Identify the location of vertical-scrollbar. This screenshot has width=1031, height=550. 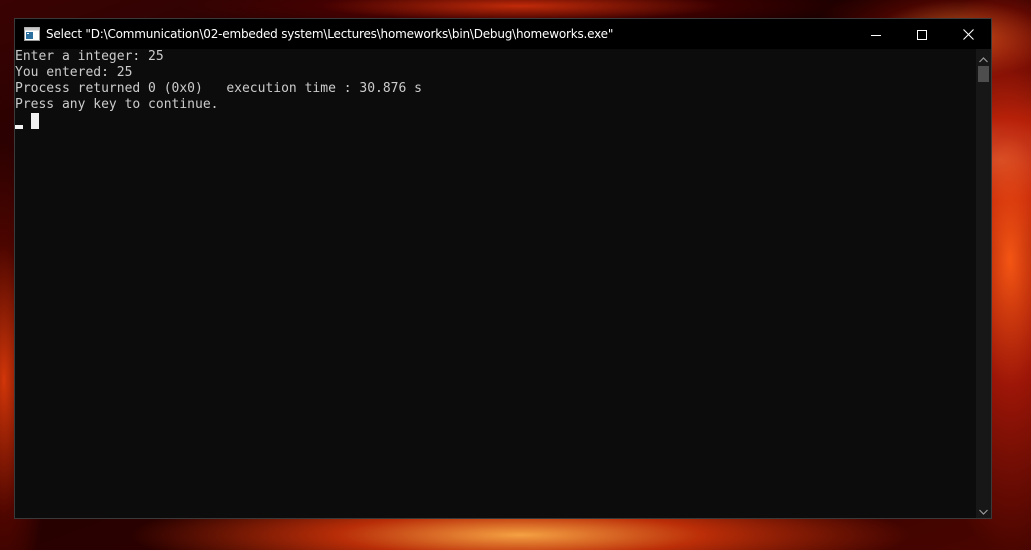
(983, 283).